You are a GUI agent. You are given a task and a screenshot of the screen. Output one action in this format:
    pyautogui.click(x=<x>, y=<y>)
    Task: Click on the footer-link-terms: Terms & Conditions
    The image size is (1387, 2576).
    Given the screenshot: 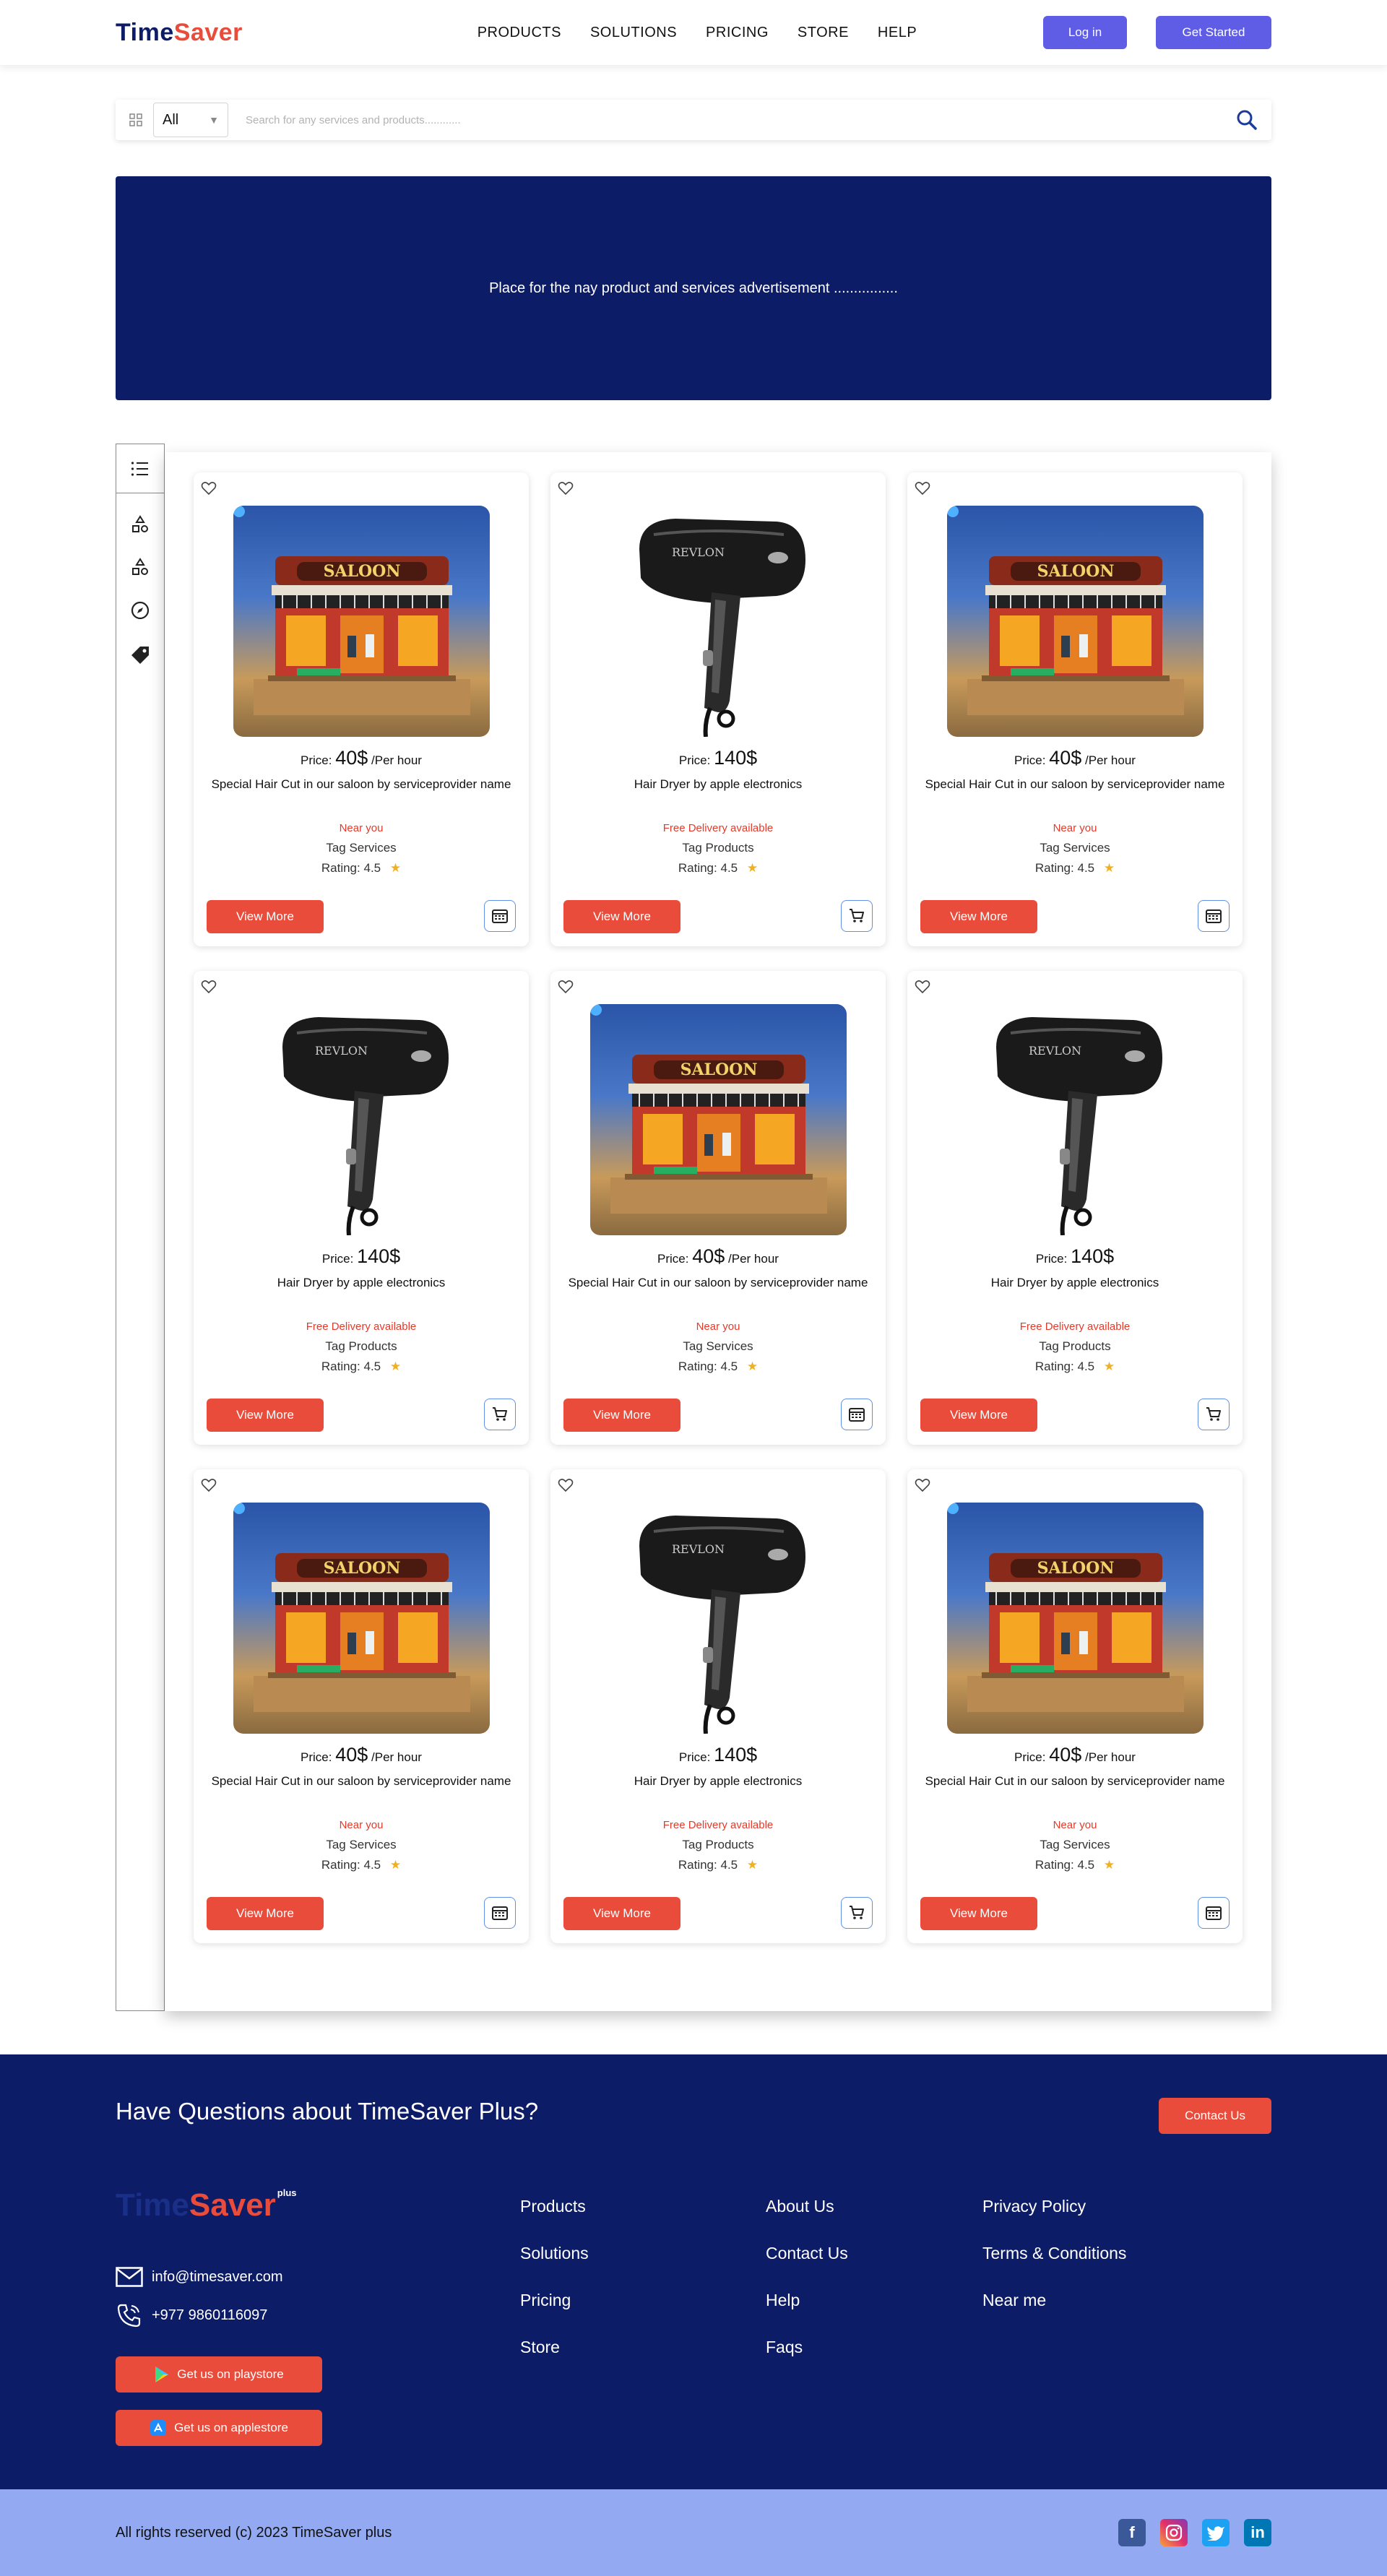 What is the action you would take?
    pyautogui.click(x=1054, y=2253)
    